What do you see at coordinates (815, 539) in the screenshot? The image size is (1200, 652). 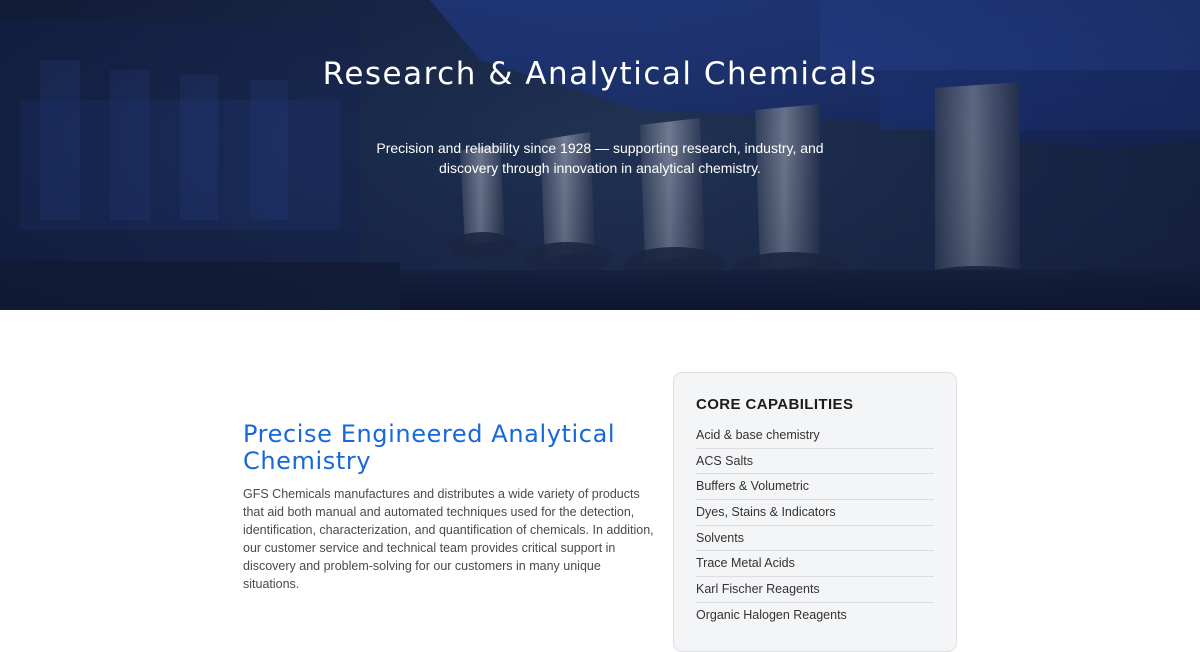 I see `capability-item-solvents: Solvents` at bounding box center [815, 539].